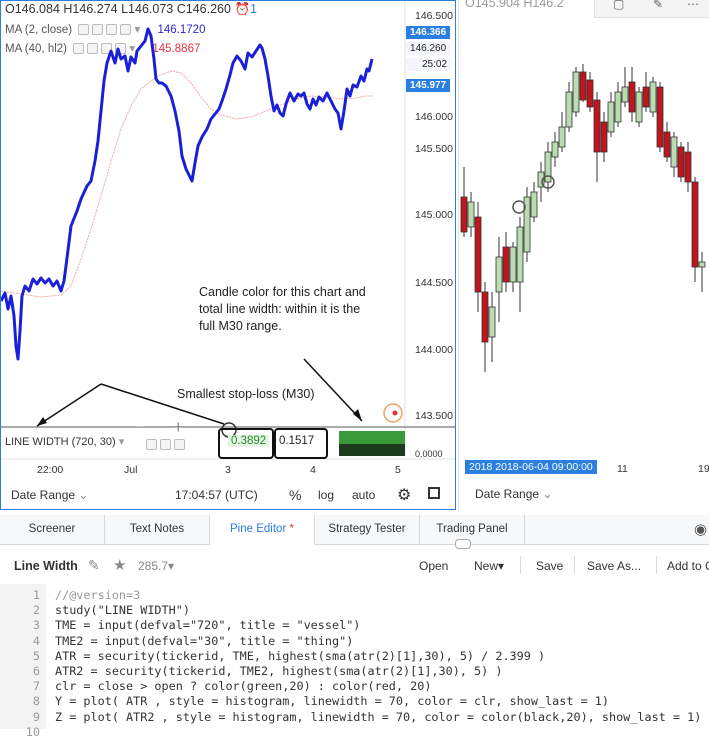  Describe the element at coordinates (216, 495) in the screenshot. I see `utc-clock: 17:04:57 (UTC)` at that location.